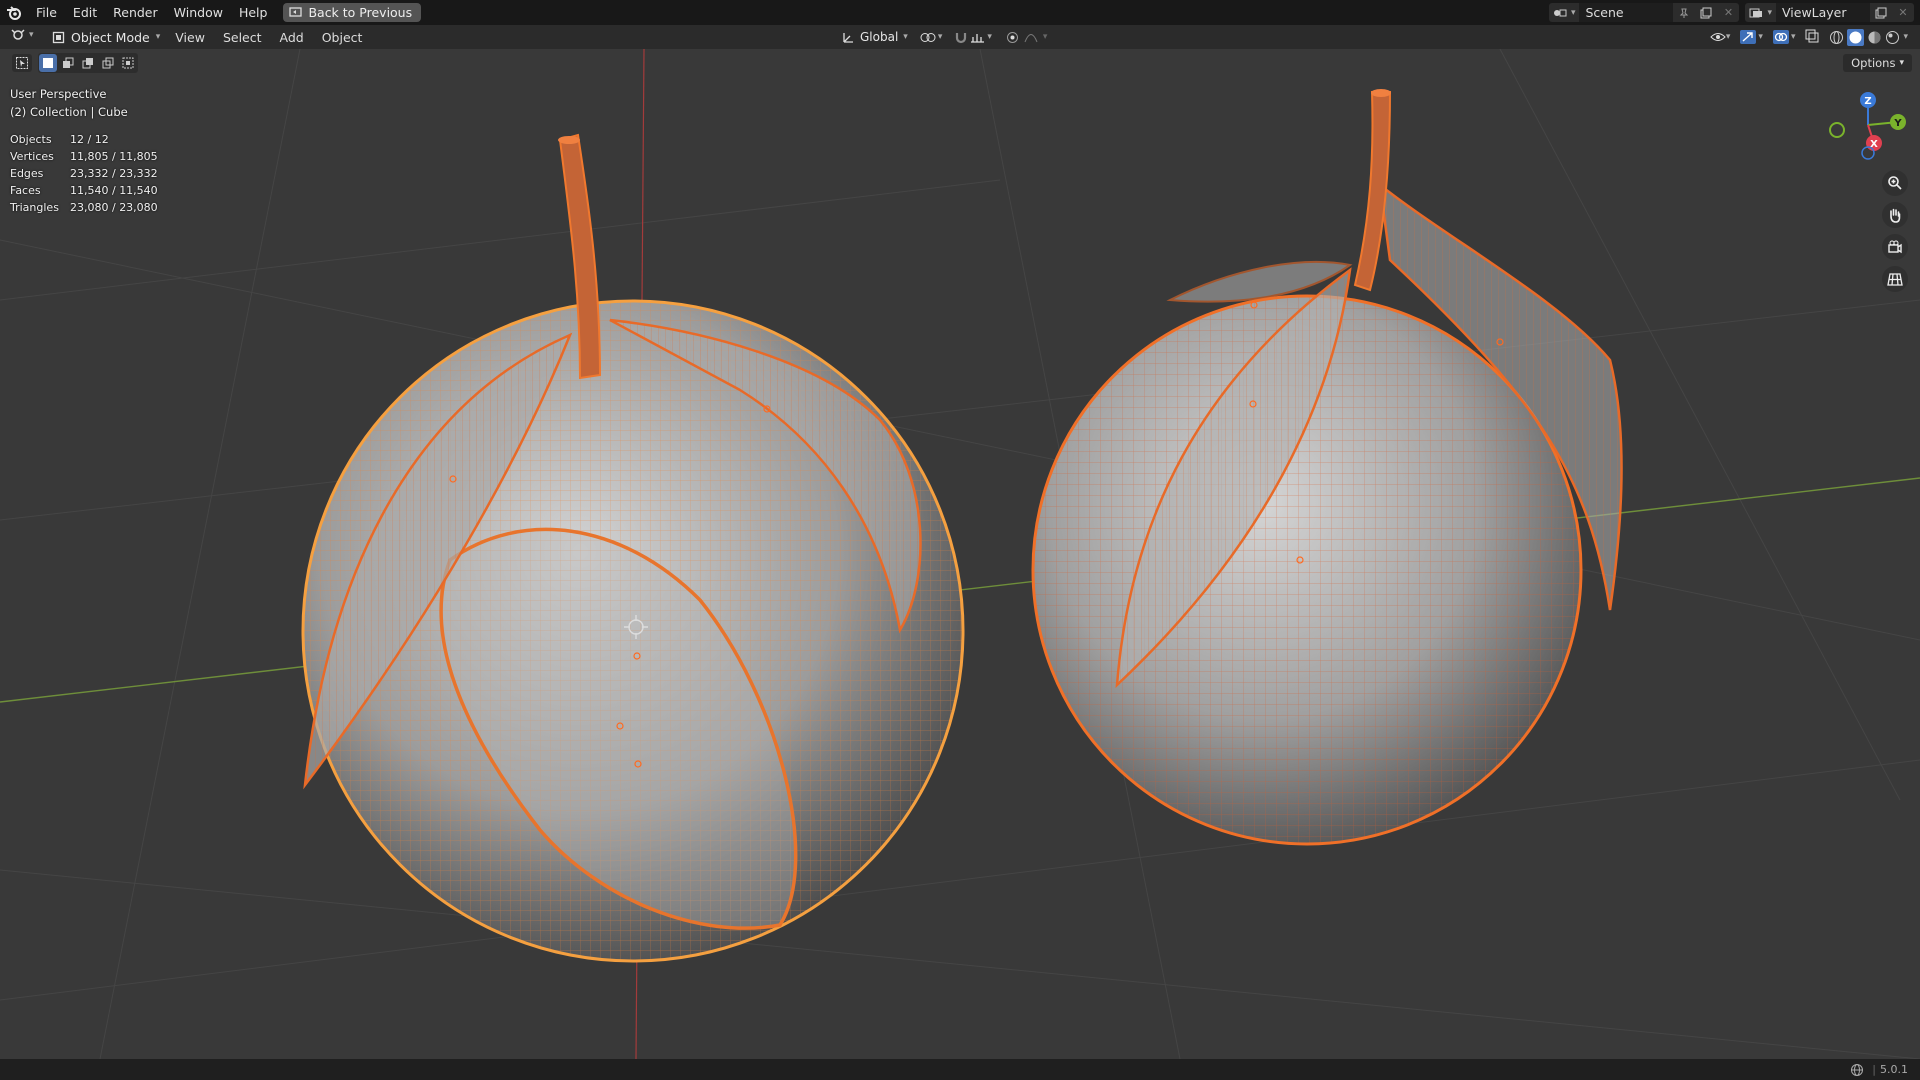  I want to click on select-new-icon, so click(48, 63).